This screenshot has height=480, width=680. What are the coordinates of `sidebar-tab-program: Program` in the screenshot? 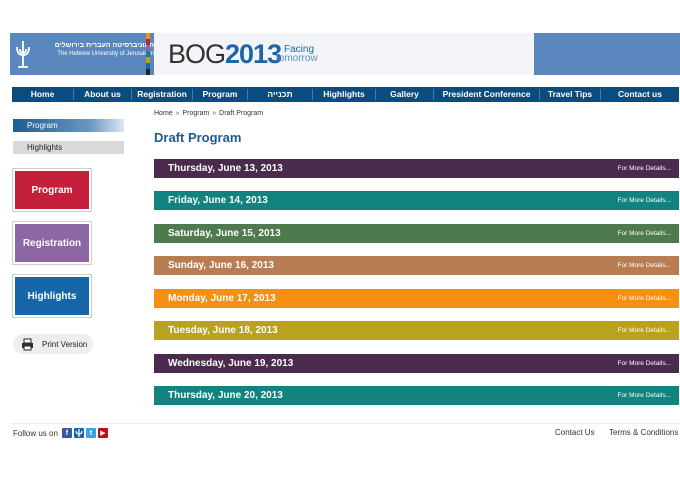 It's located at (68, 125).